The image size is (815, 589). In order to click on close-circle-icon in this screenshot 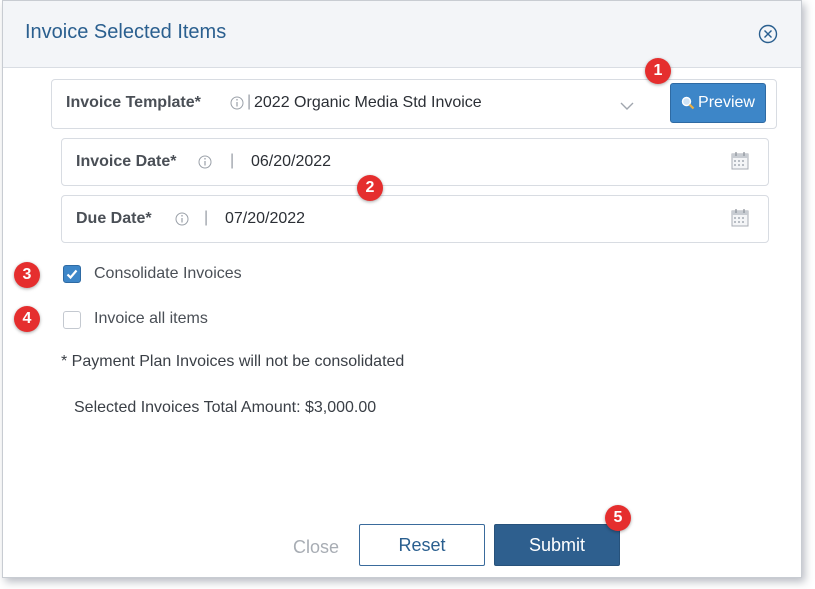, I will do `click(768, 34)`.